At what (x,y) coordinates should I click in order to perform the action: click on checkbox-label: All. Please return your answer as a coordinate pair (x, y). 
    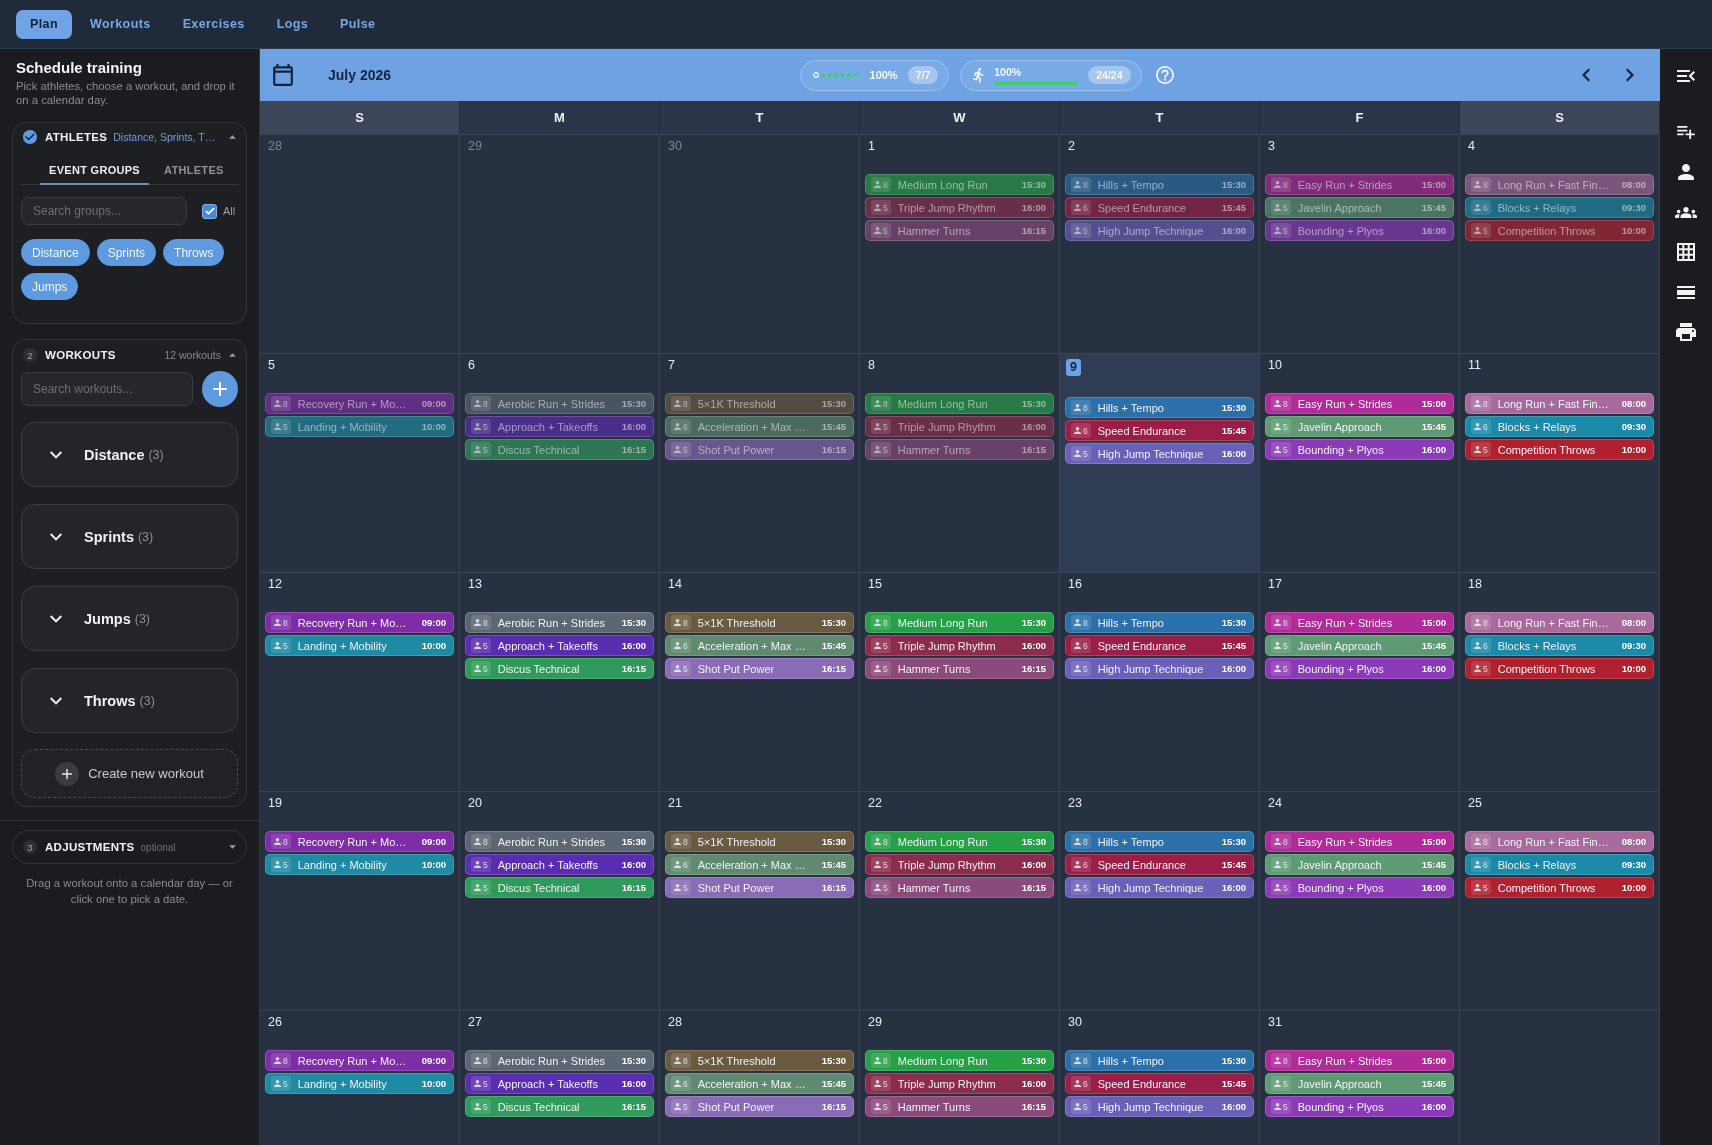
    Looking at the image, I should click on (229, 211).